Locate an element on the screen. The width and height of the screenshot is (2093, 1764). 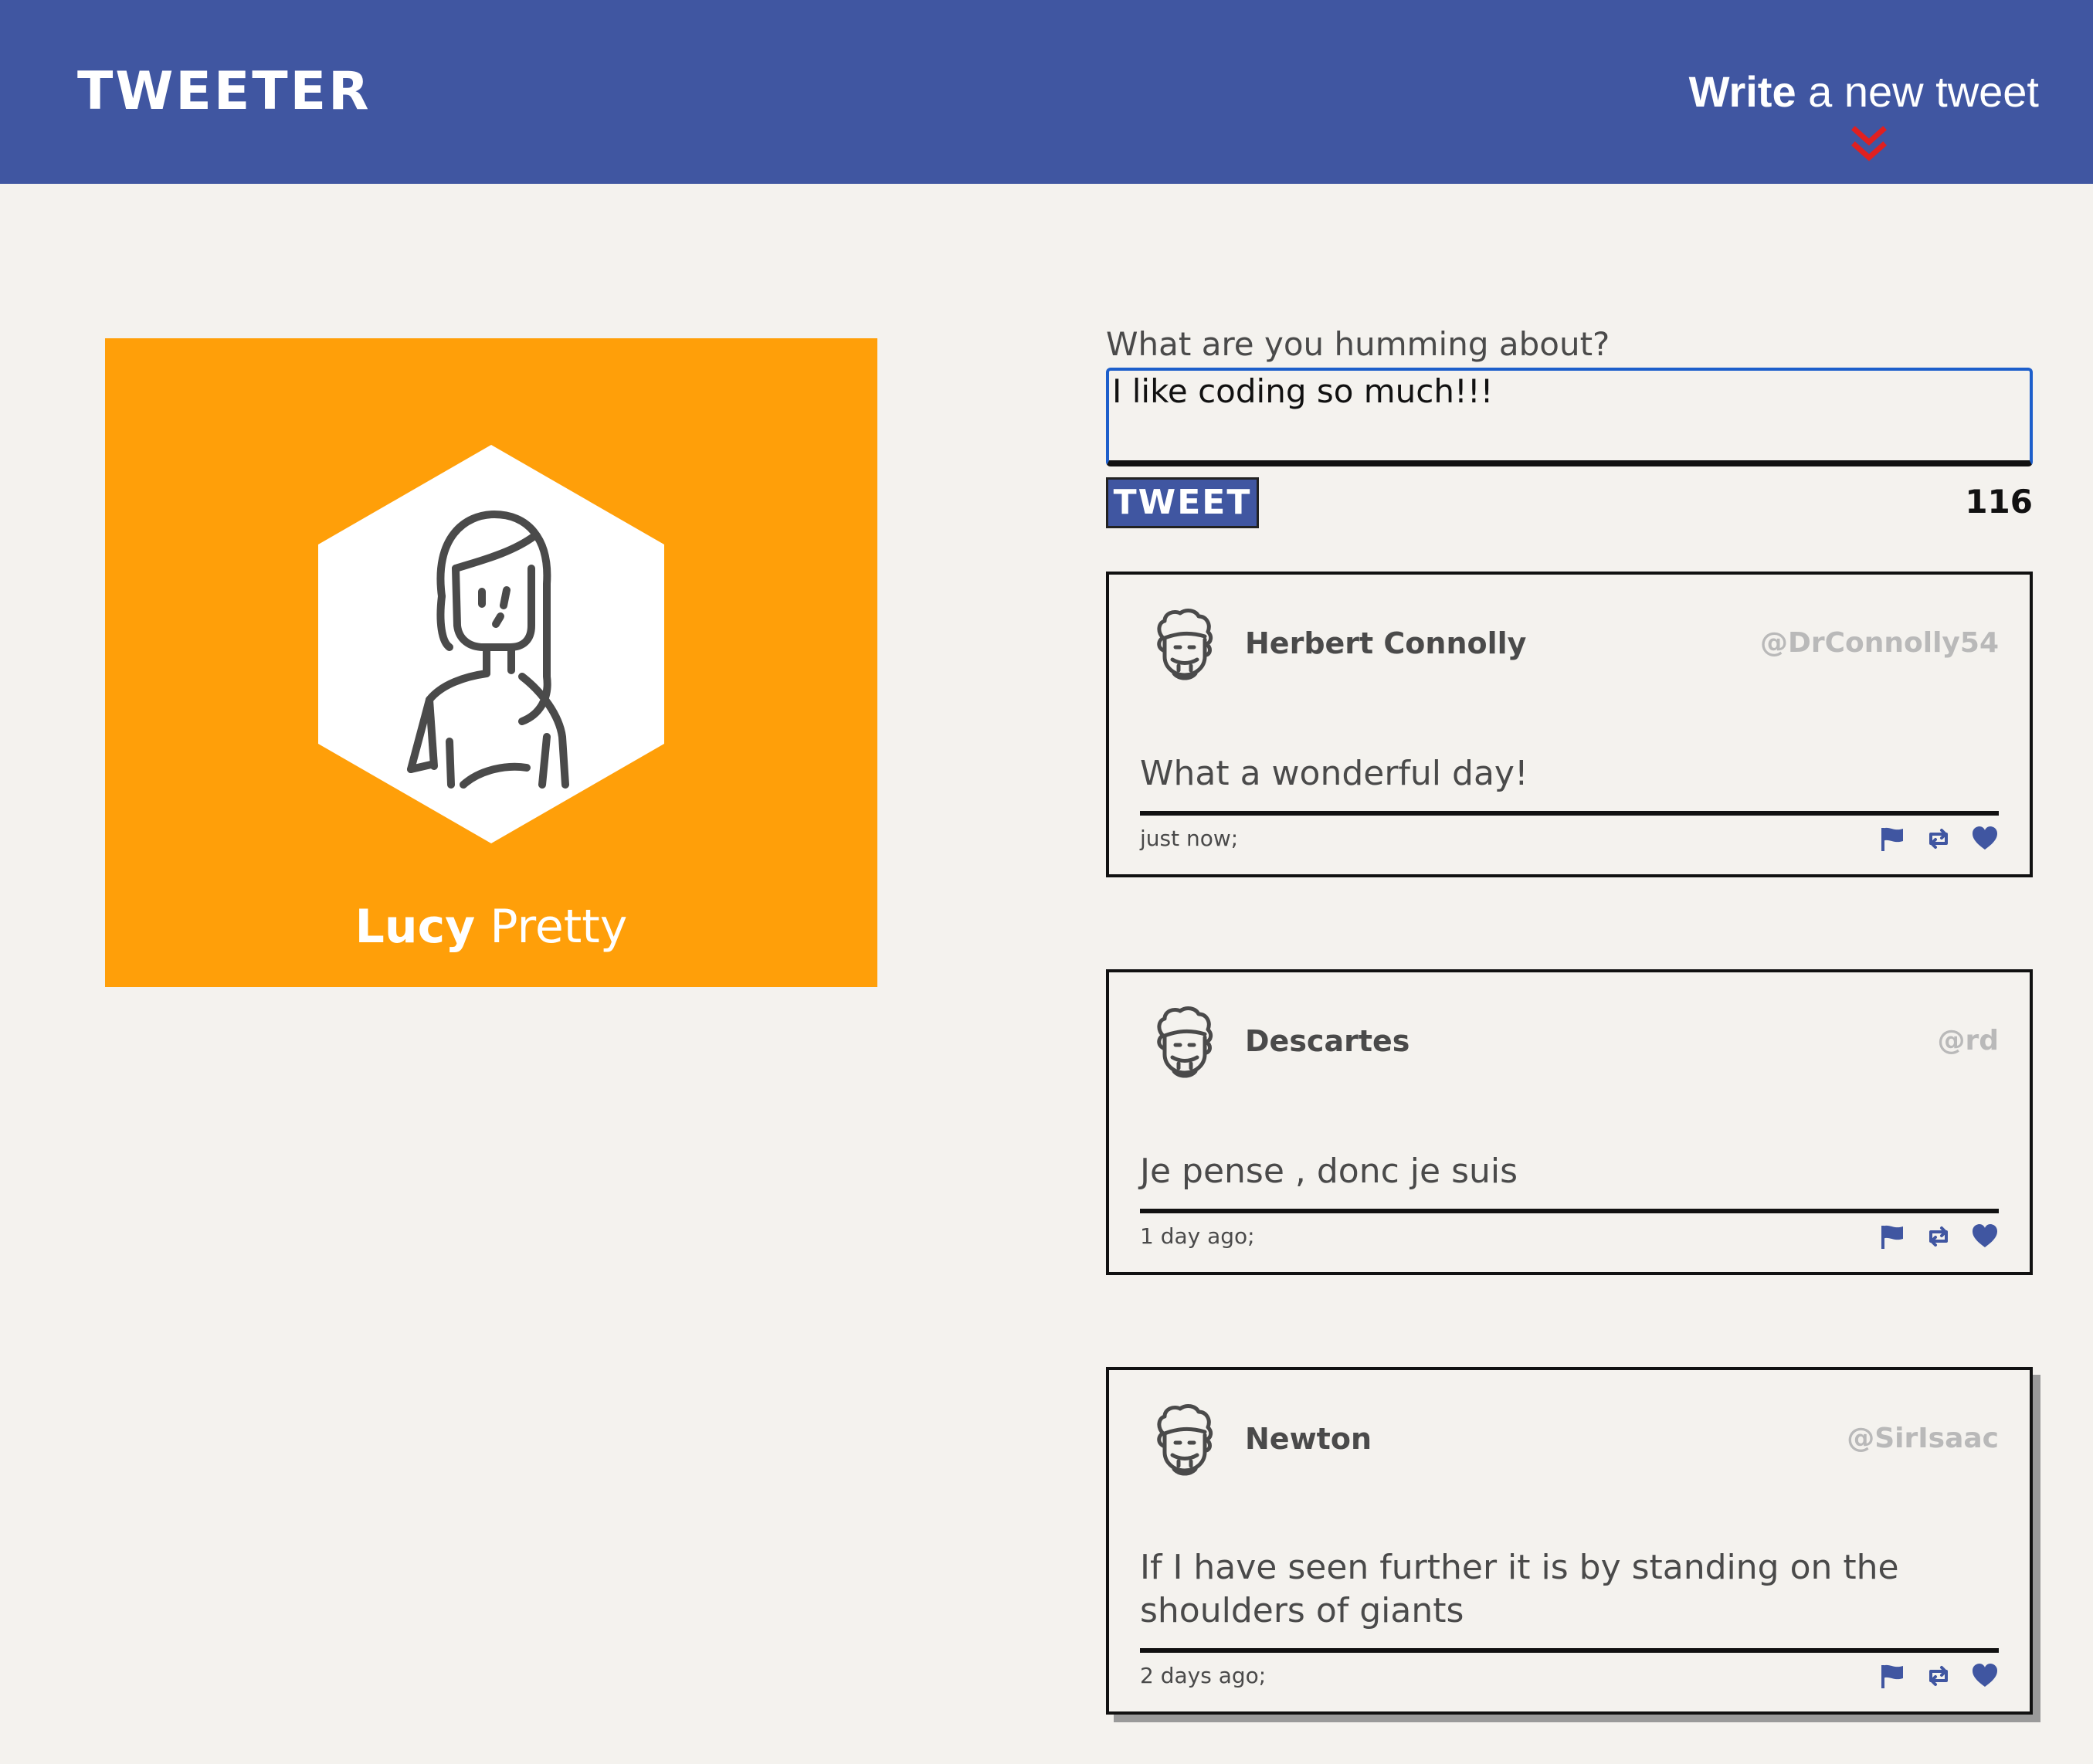
compose-actions: TWEET 116 is located at coordinates (1569, 504).